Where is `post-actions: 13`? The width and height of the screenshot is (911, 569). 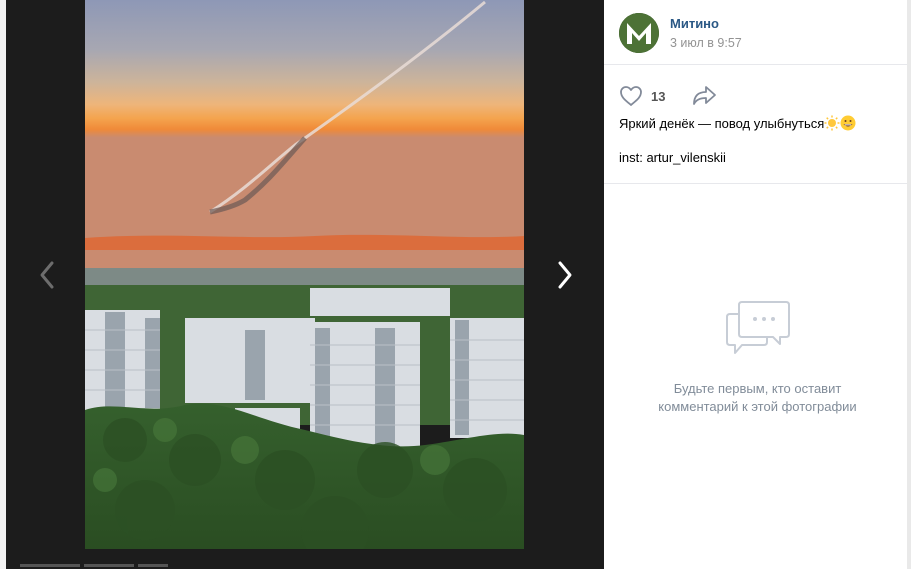 post-actions: 13 is located at coordinates (757, 87).